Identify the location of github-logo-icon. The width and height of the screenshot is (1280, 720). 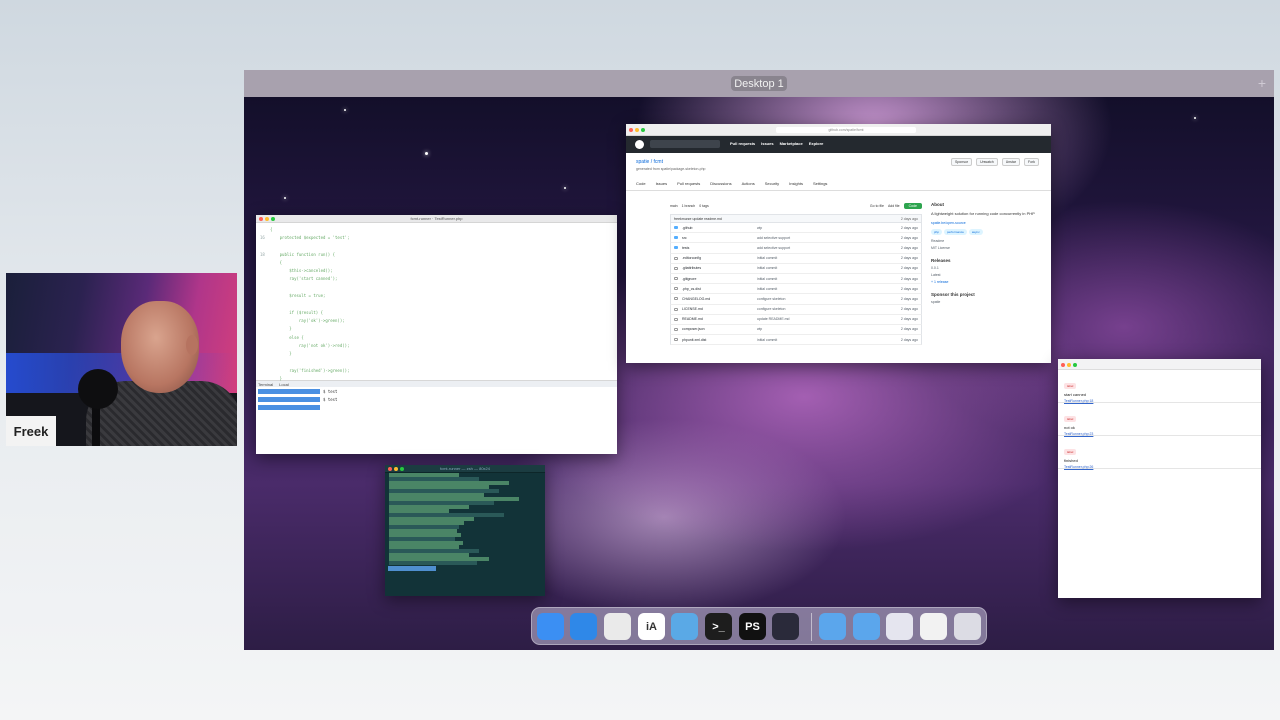
(639, 144).